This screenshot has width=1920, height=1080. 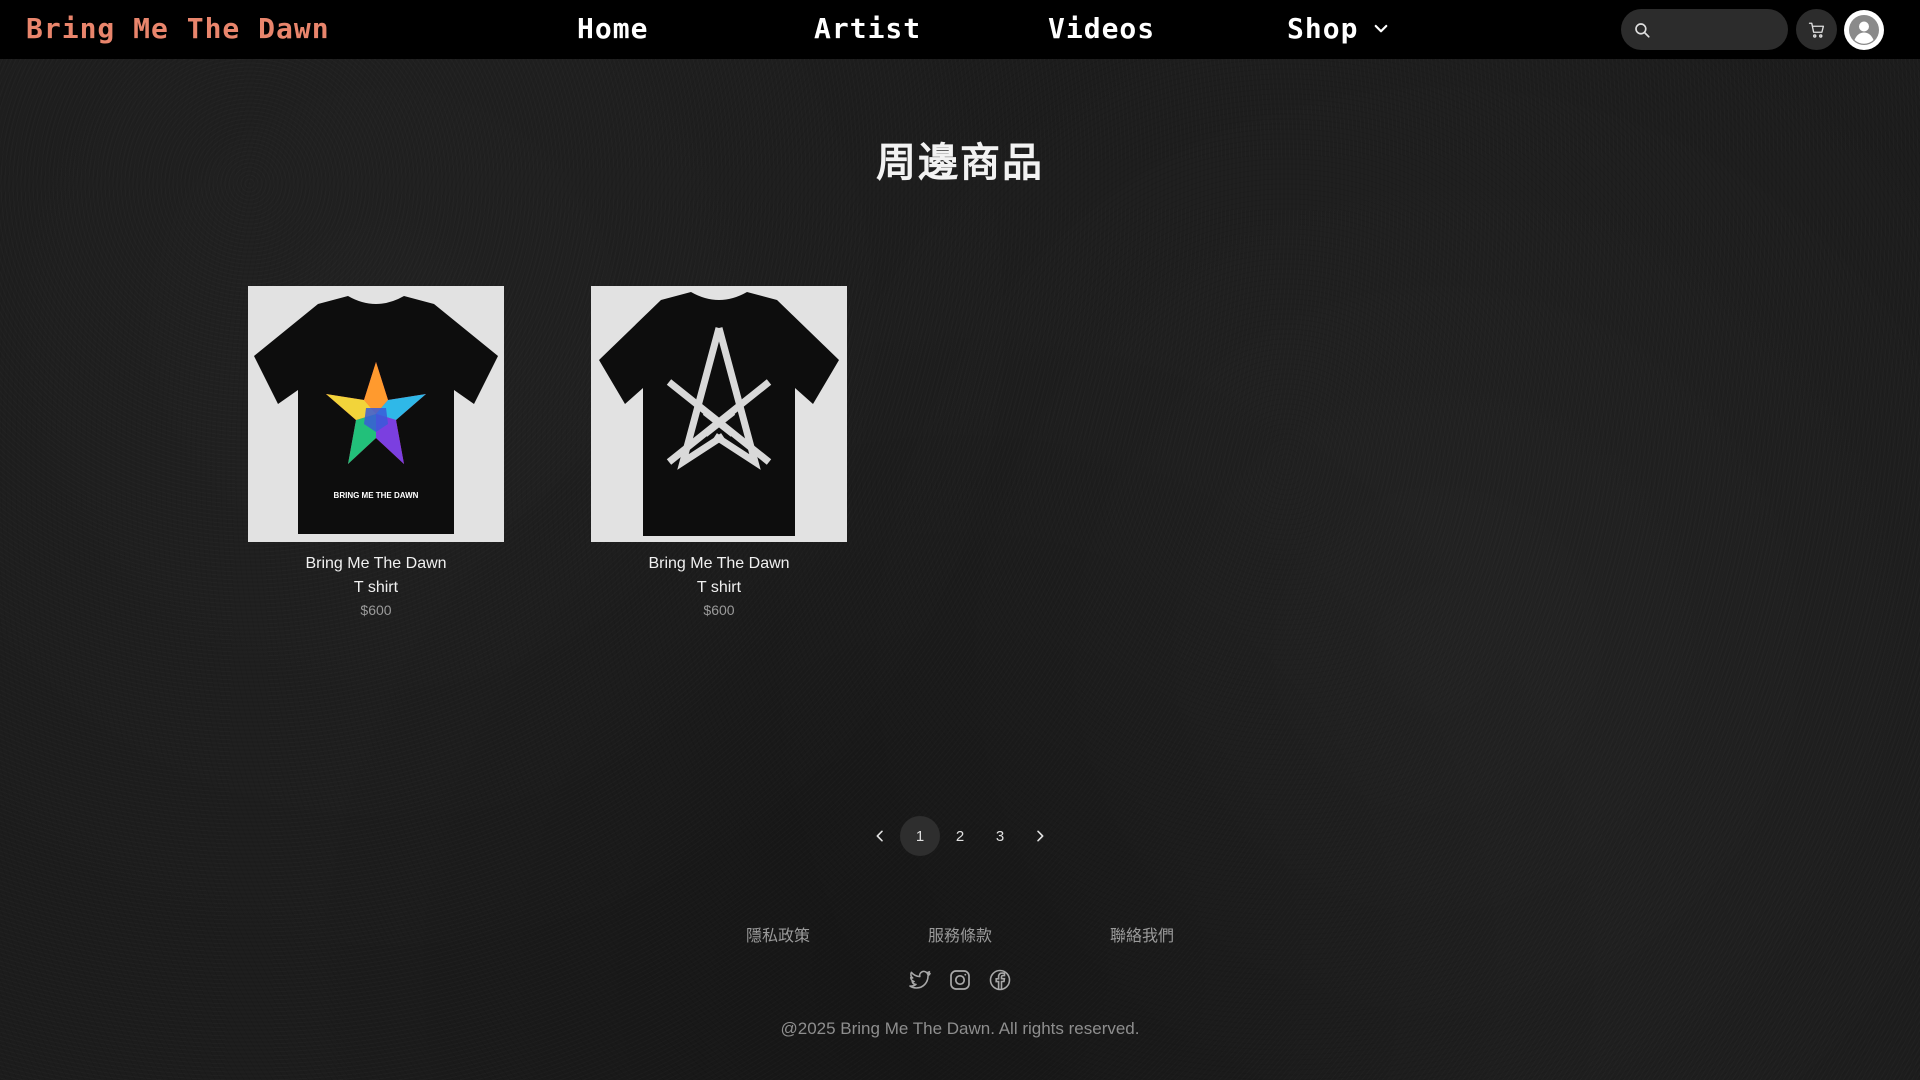 I want to click on facebook-icon, so click(x=1000, y=980).